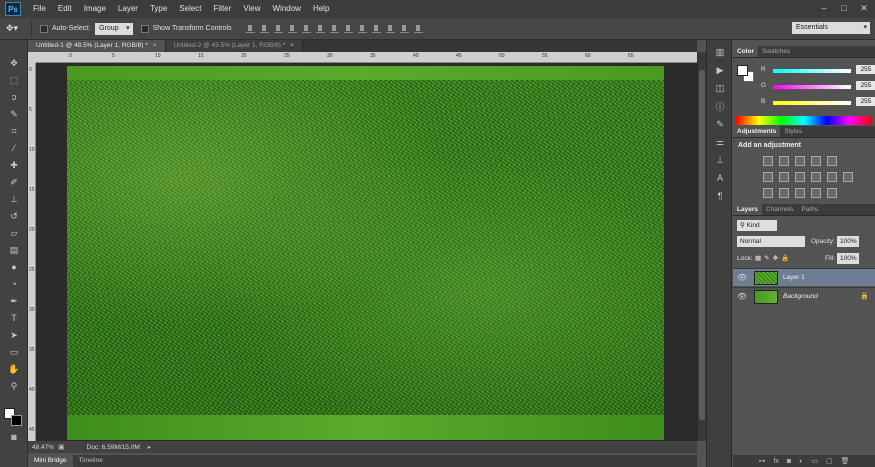  I want to click on distribute-bottom-icon, so click(362, 28).